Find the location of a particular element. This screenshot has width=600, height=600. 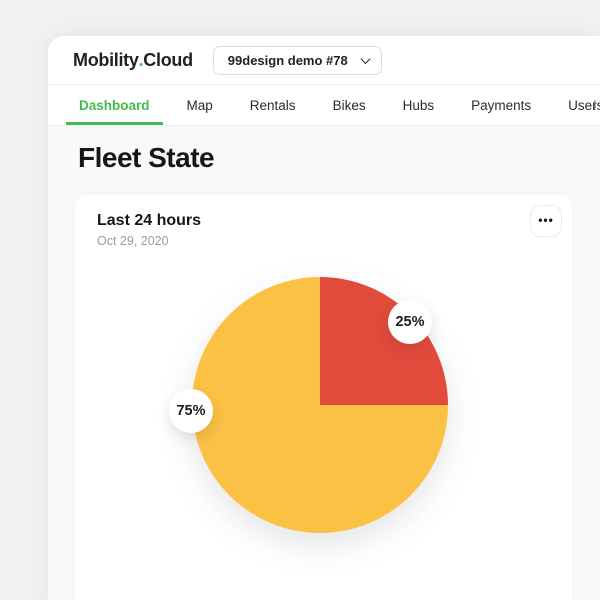

logo-part-1: Mobility is located at coordinates (106, 59).